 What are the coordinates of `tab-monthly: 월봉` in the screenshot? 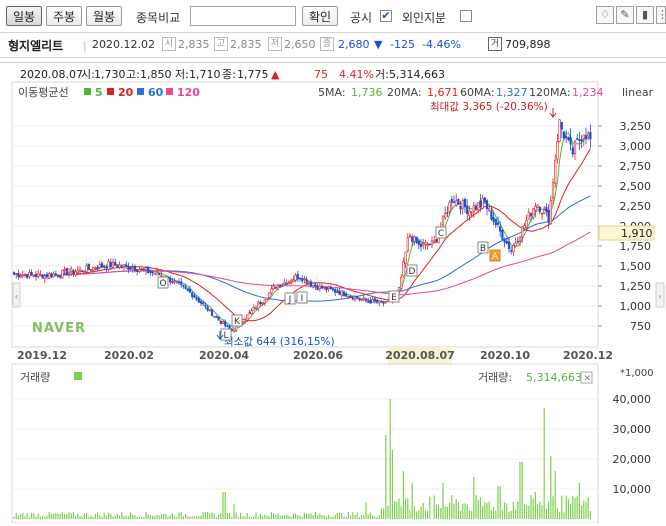 It's located at (104, 16).